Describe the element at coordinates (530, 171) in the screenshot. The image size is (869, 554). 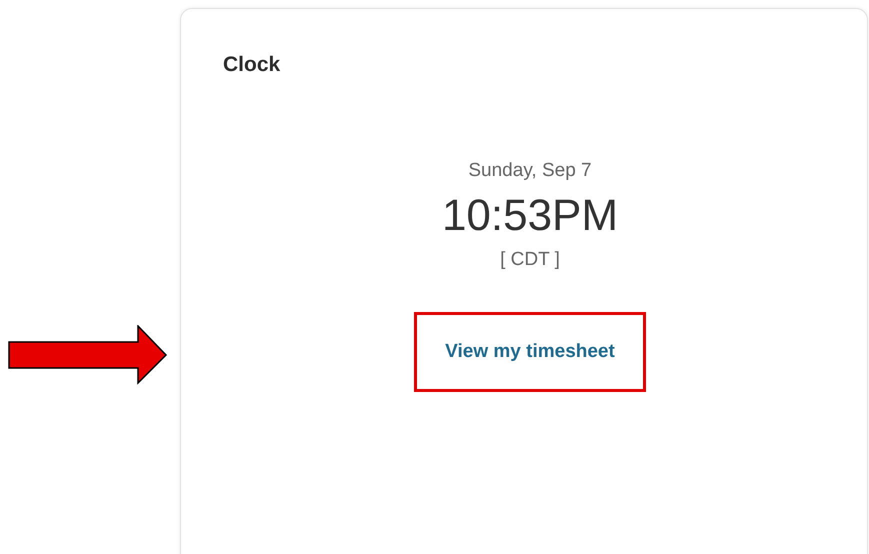
I see `date-label: Sunday, Sep 7` at that location.